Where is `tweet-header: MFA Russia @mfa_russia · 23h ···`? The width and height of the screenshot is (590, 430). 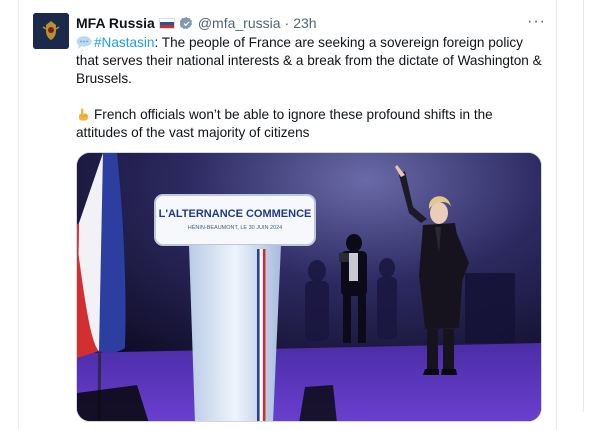
tweet-header: MFA Russia @mfa_russia · 23h ··· is located at coordinates (311, 23).